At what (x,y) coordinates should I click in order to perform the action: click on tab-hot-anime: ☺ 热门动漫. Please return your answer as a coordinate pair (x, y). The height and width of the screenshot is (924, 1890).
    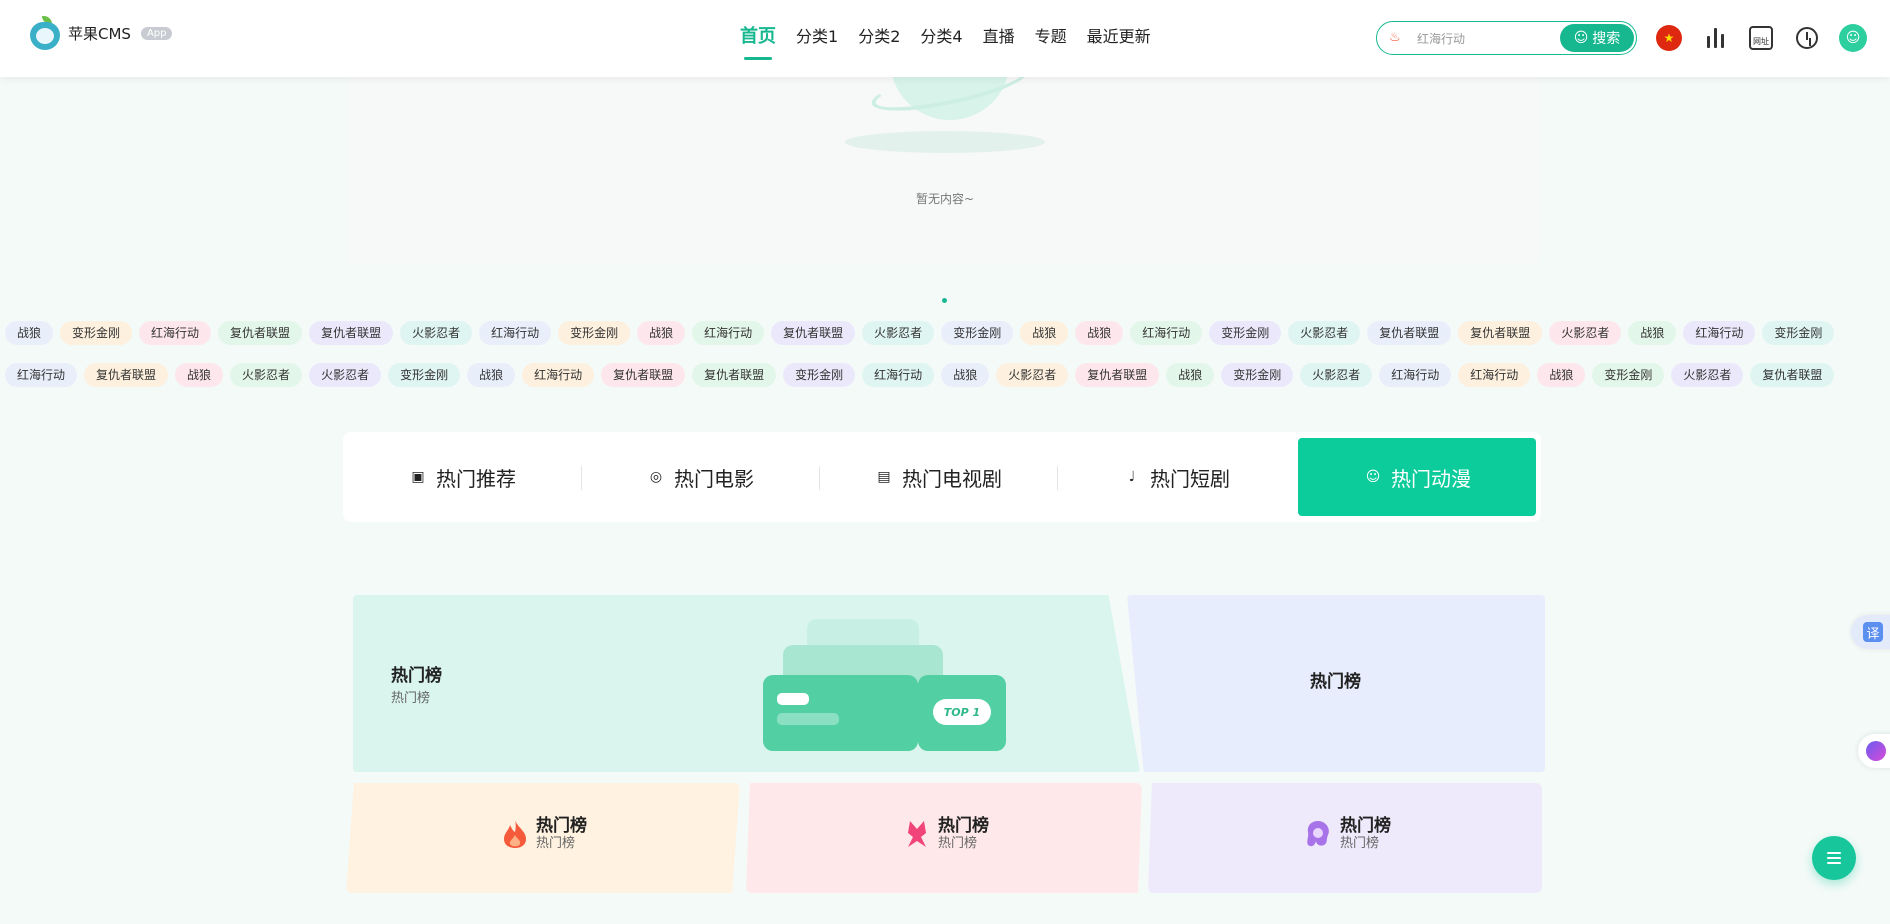
    Looking at the image, I should click on (1417, 477).